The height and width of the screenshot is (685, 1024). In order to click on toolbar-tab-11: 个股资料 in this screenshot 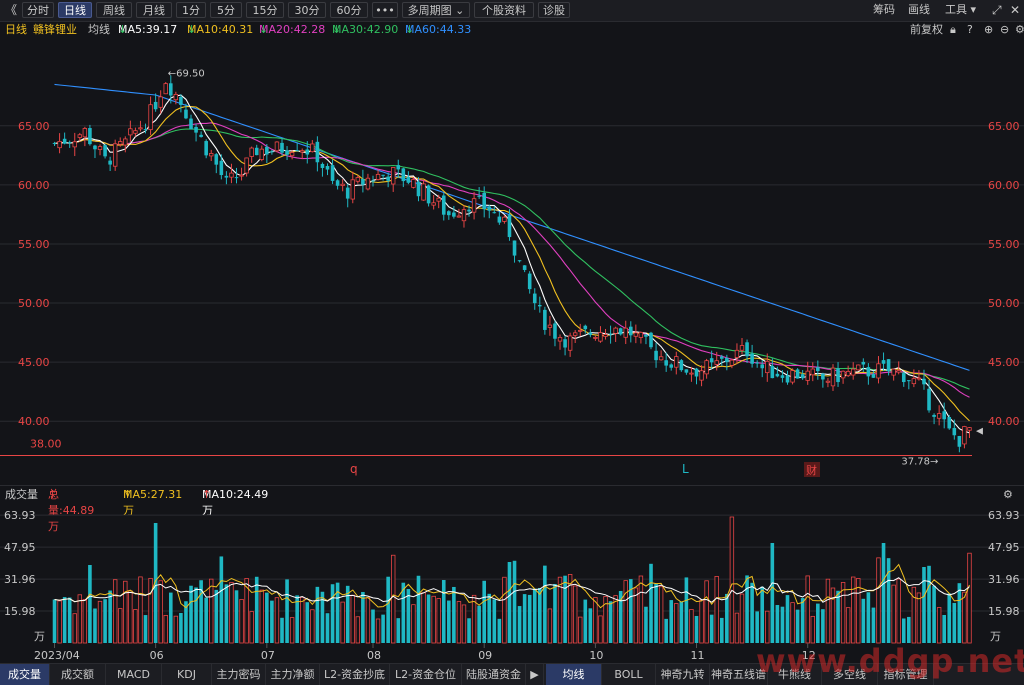, I will do `click(504, 10)`.